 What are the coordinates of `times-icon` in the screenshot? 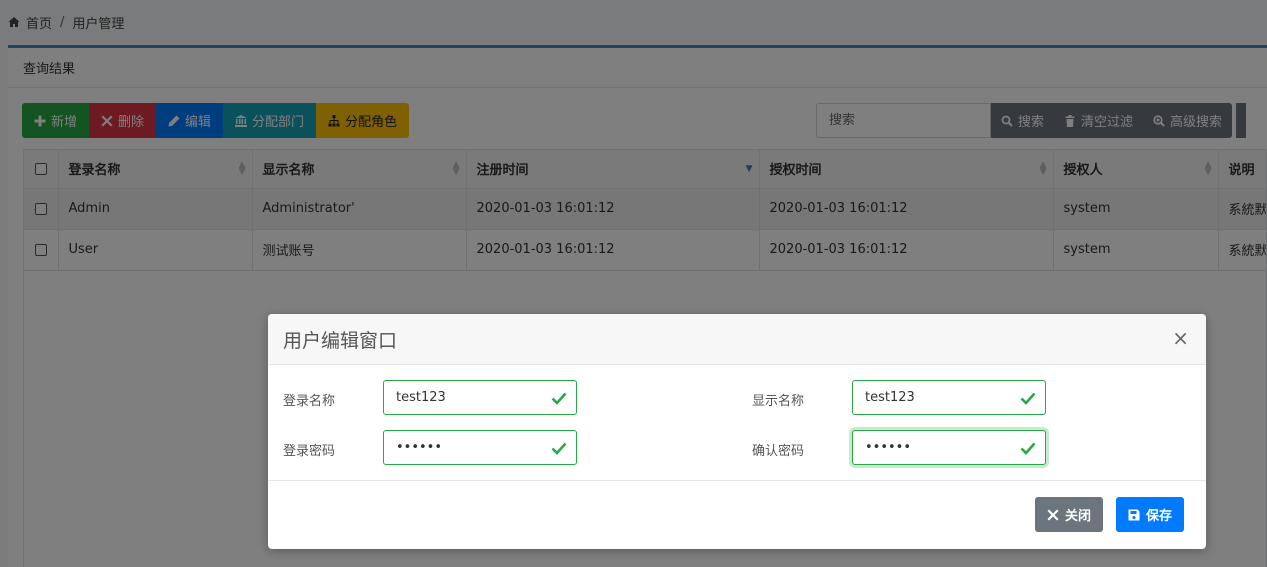 It's located at (1053, 514).